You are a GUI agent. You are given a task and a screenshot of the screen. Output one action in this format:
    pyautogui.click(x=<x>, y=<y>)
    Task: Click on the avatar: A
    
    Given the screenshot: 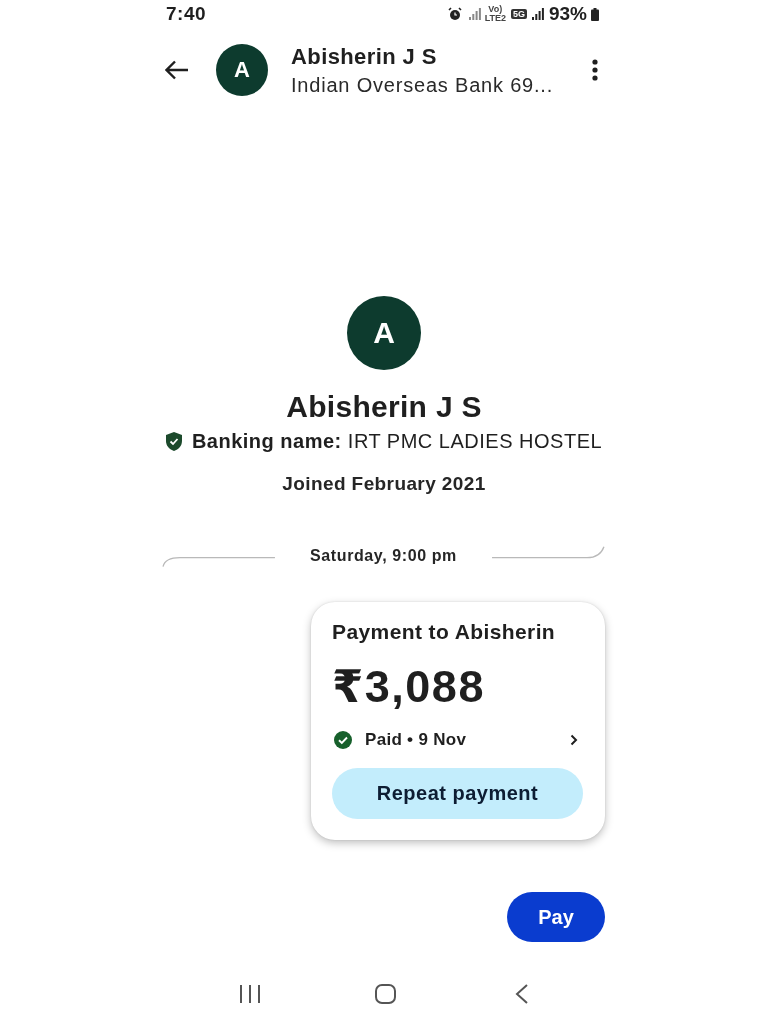 What is the action you would take?
    pyautogui.click(x=242, y=70)
    